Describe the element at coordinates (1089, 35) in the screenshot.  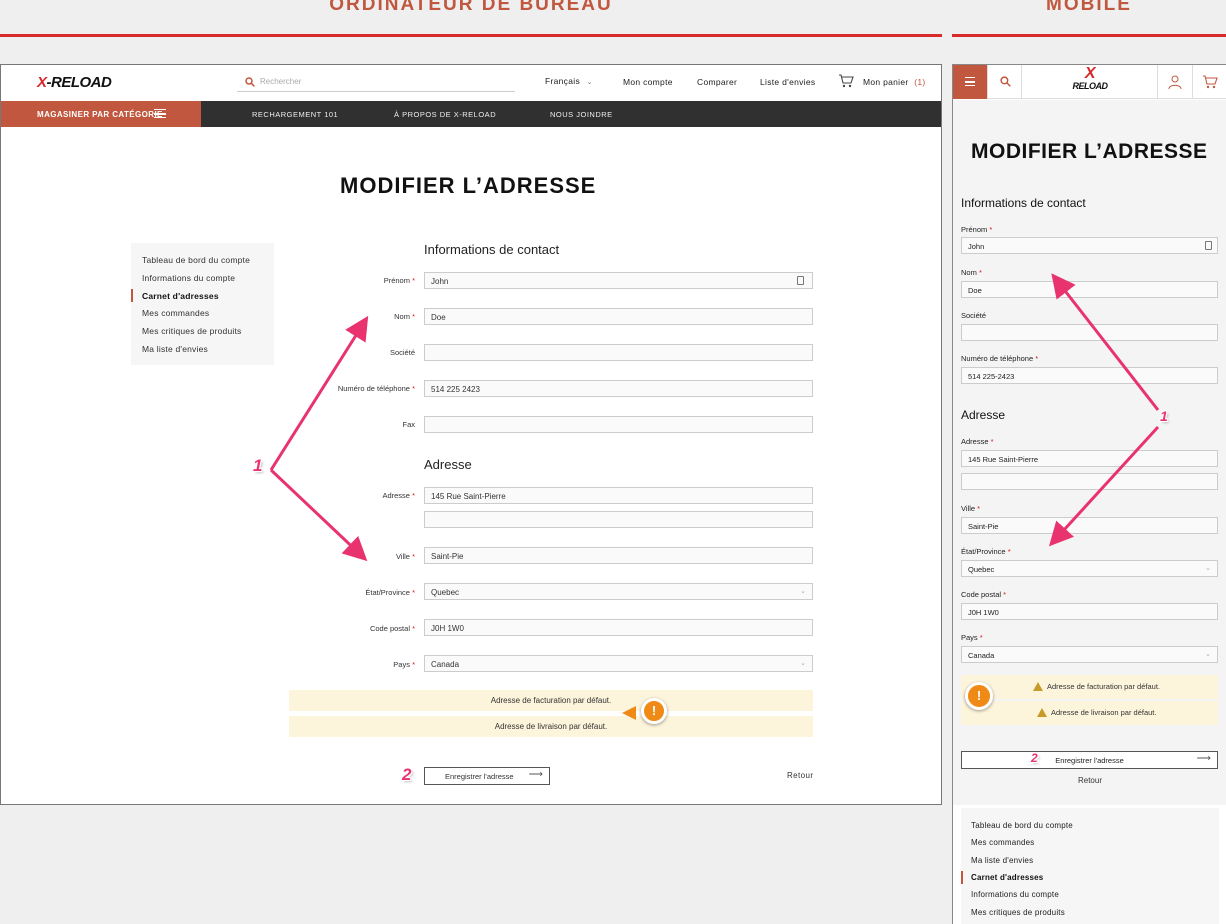
I see `mobile-section-divider` at that location.